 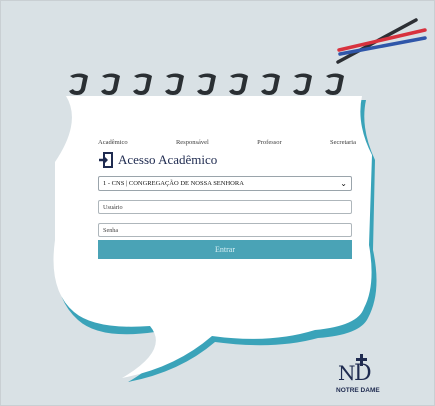 I want to click on submit-label: Entrar, so click(x=225, y=249).